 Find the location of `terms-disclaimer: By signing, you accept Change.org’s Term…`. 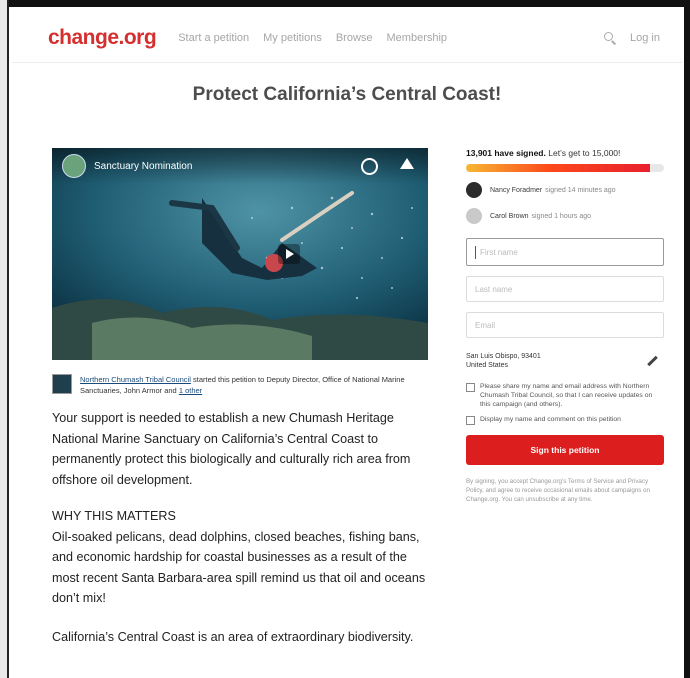

terms-disclaimer: By signing, you accept Change.org’s Term… is located at coordinates (558, 490).